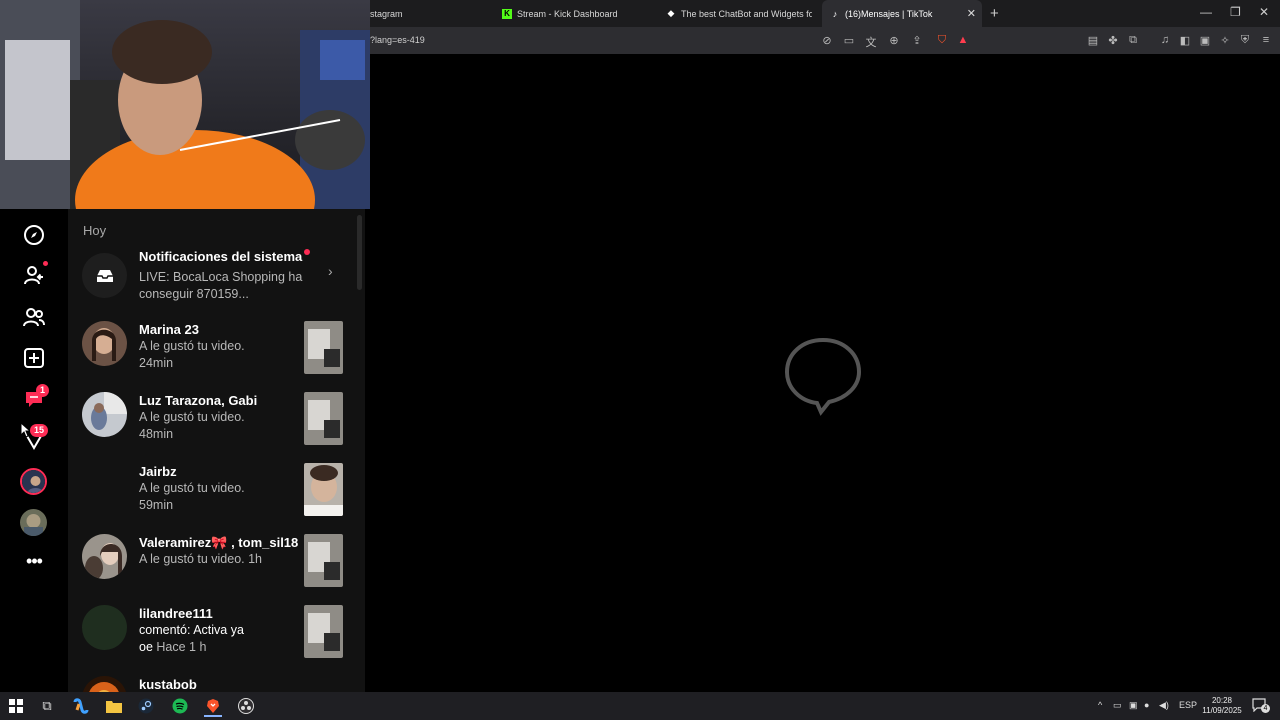 This screenshot has height=720, width=1280. I want to click on new-dot-indicator, so click(45, 263).